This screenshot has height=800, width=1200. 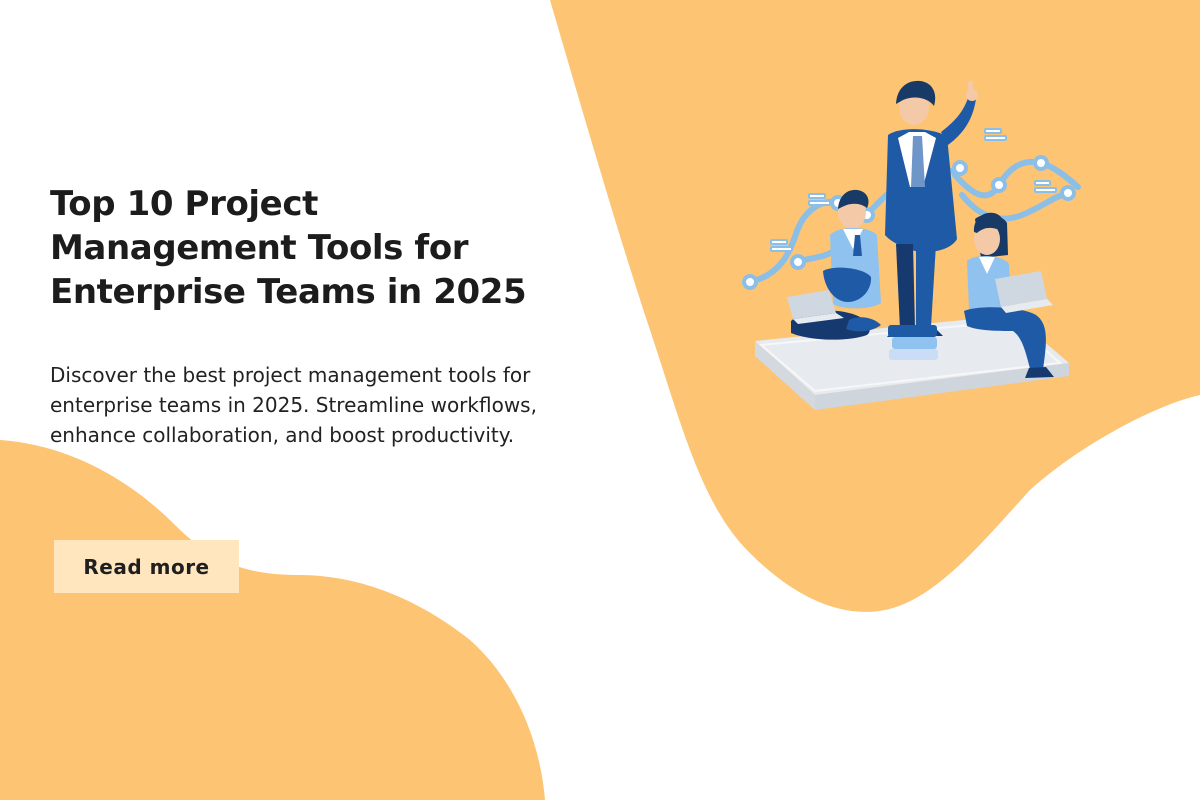 I want to click on team-meeting-illustration, so click(x=911, y=245).